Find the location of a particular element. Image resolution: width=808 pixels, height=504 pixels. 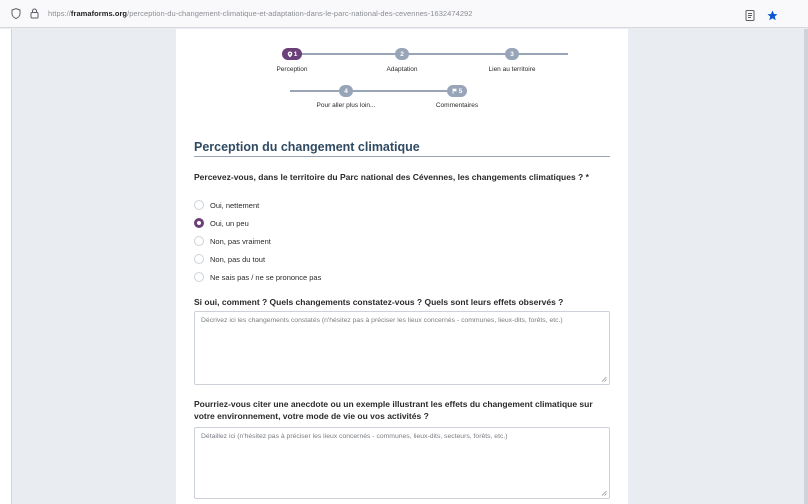

radio-label: Oui, un peu is located at coordinates (229, 223).